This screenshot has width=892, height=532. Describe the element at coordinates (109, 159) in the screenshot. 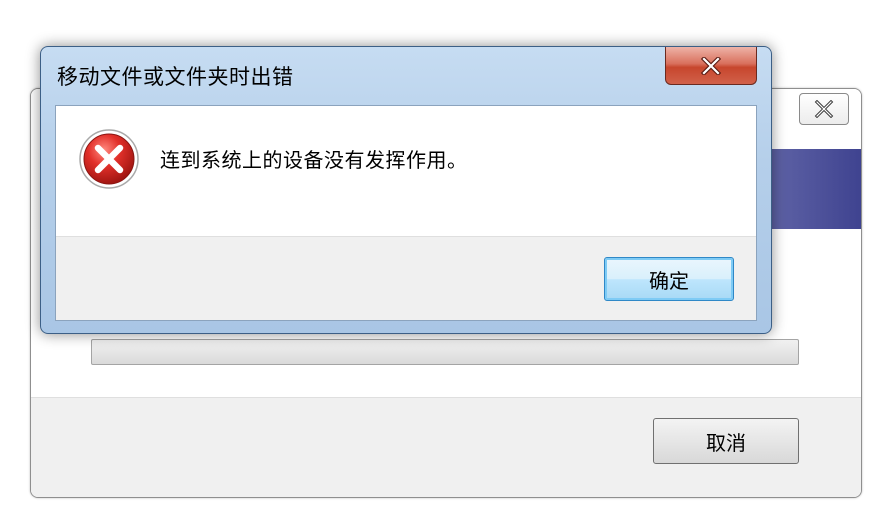

I see `error-icon` at that location.